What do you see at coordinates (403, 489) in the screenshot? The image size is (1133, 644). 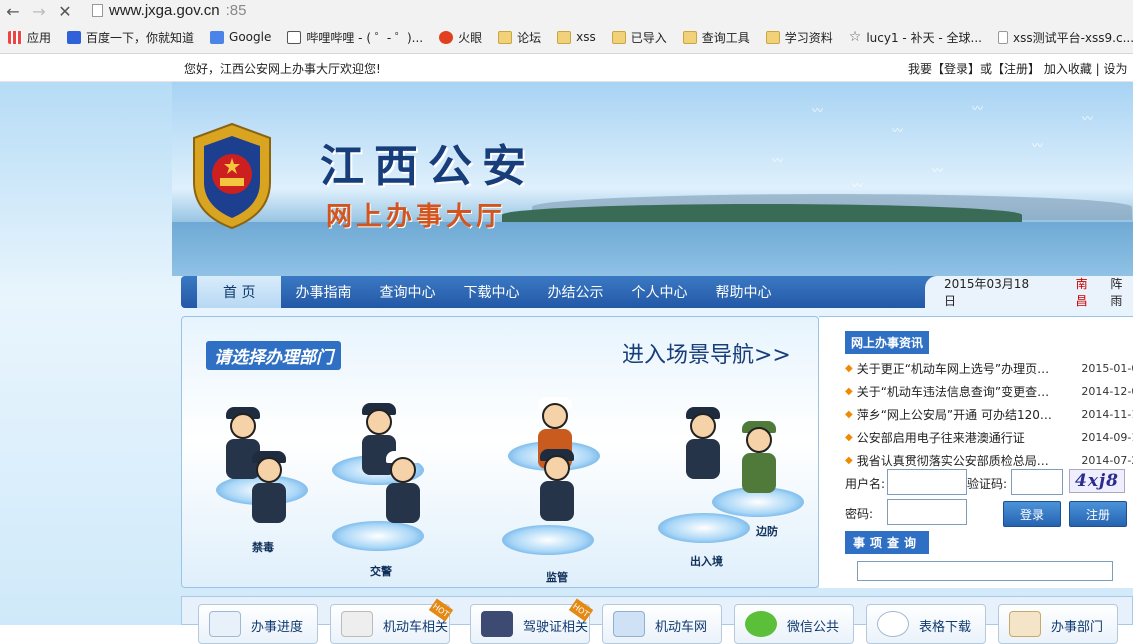 I see `traffic-police-icon` at bounding box center [403, 489].